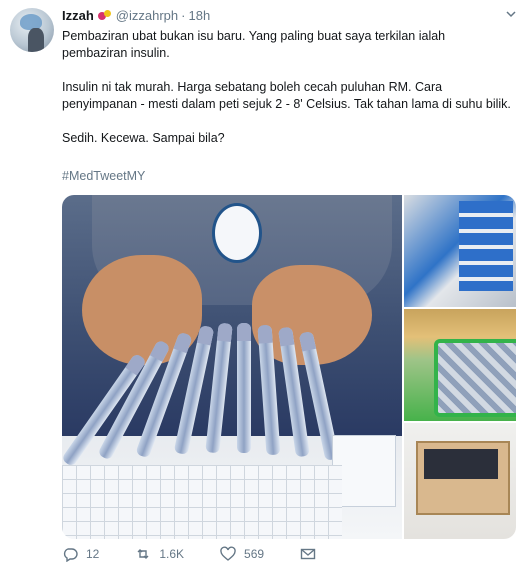  Describe the element at coordinates (93, 554) in the screenshot. I see `reply-count: 12` at that location.